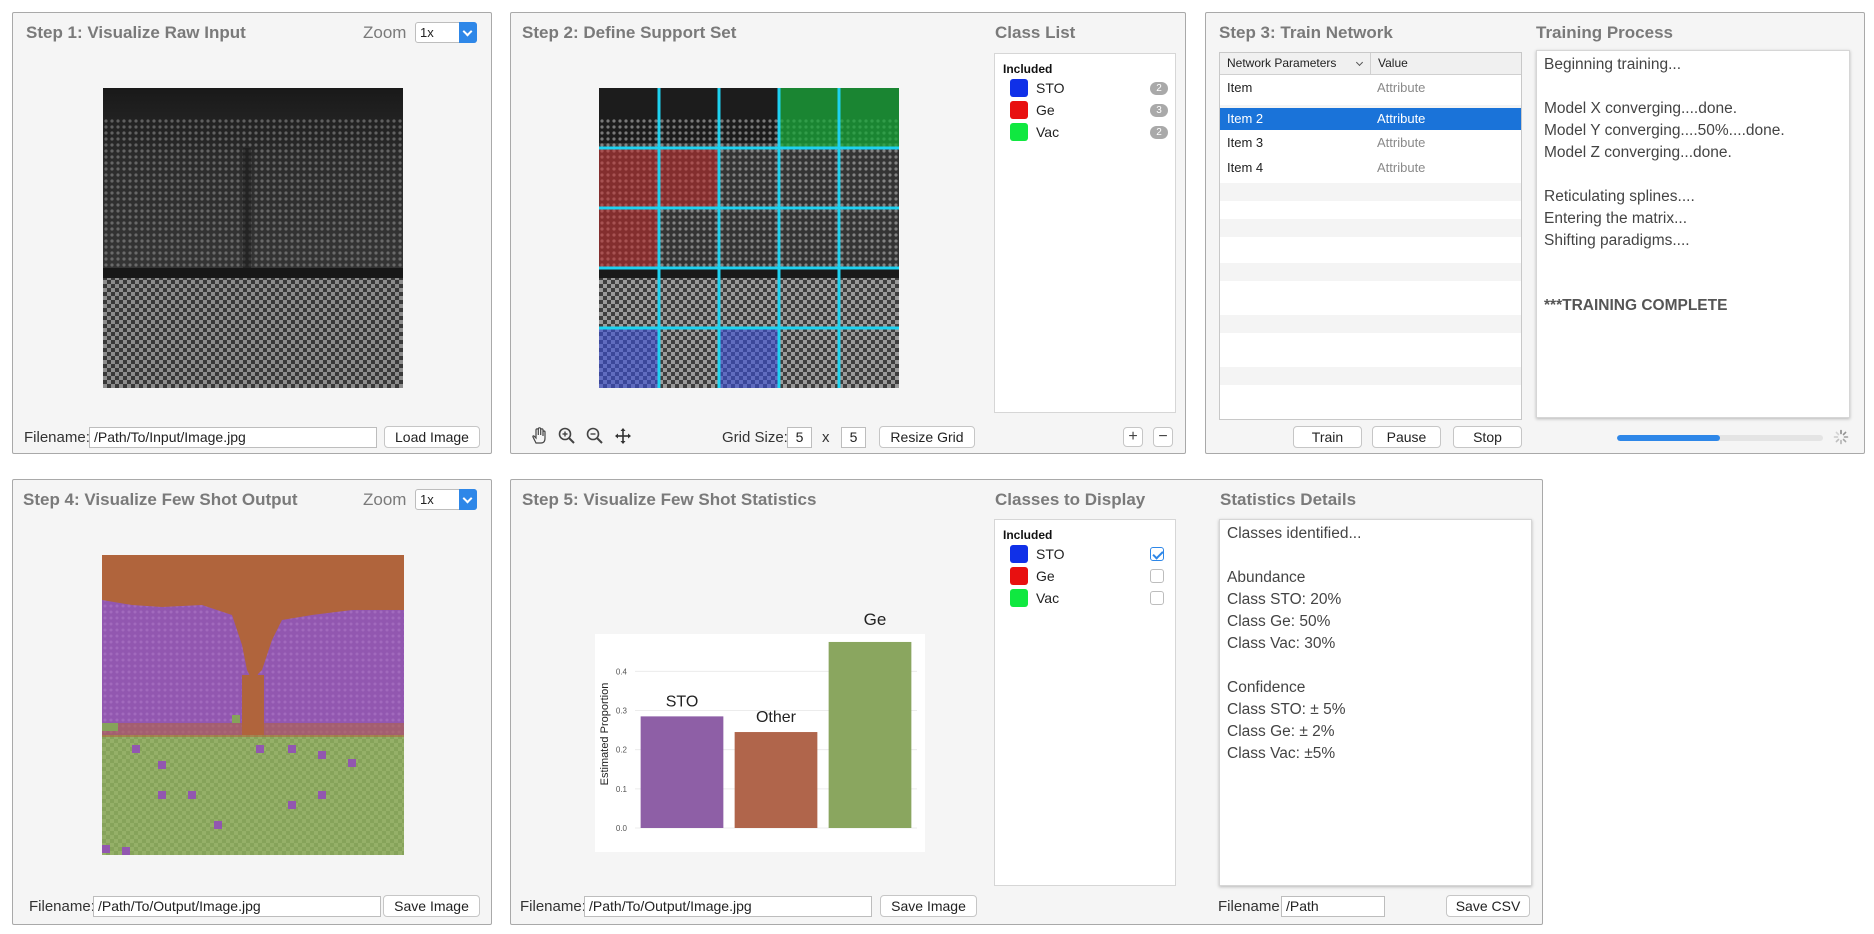 The width and height of the screenshot is (1874, 934). I want to click on remove-class-button: −, so click(1163, 437).